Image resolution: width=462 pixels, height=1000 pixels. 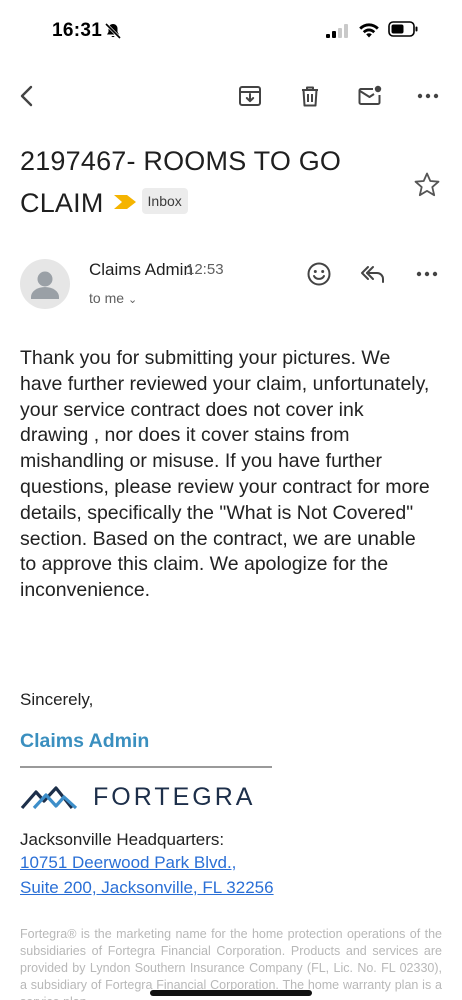 What do you see at coordinates (205, 269) in the screenshot?
I see `sent-time: 12:53` at bounding box center [205, 269].